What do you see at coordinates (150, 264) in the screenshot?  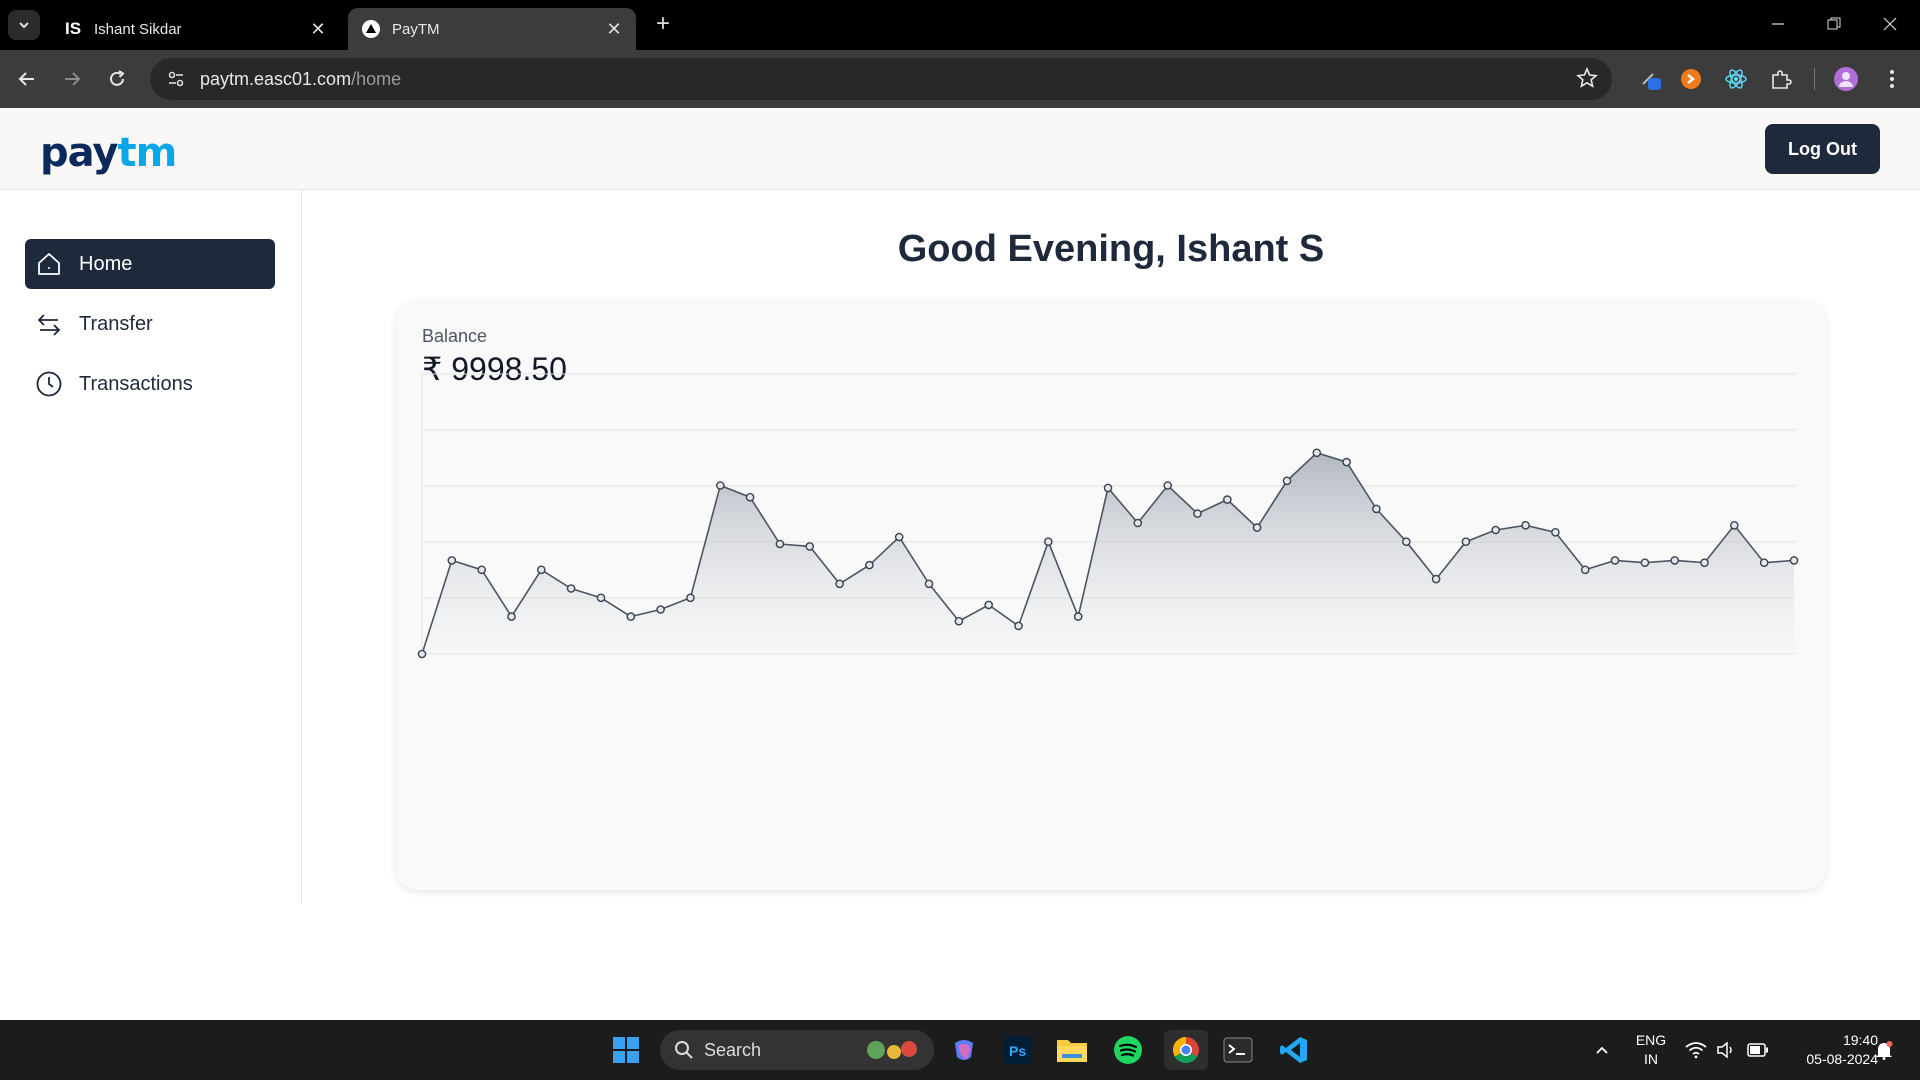 I see `sidebar-item-home: Home` at bounding box center [150, 264].